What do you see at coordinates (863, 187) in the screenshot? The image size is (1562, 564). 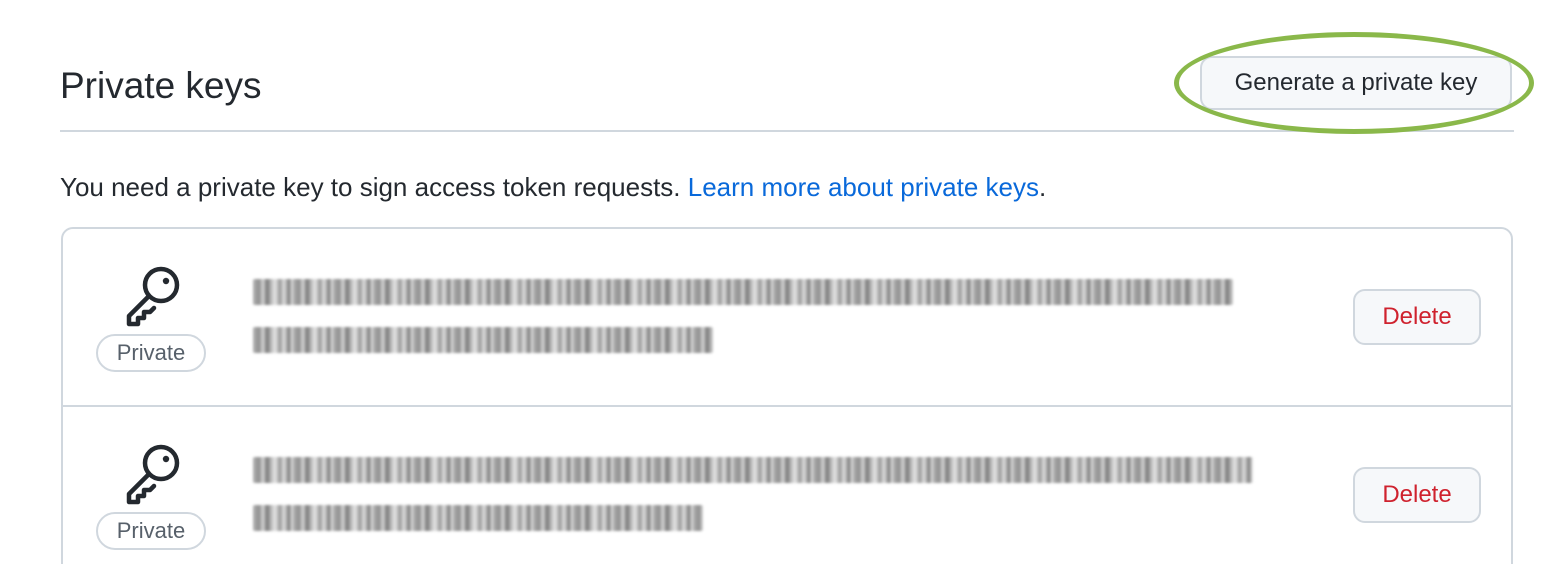 I see `learn-more-link: Learn more about private keys` at bounding box center [863, 187].